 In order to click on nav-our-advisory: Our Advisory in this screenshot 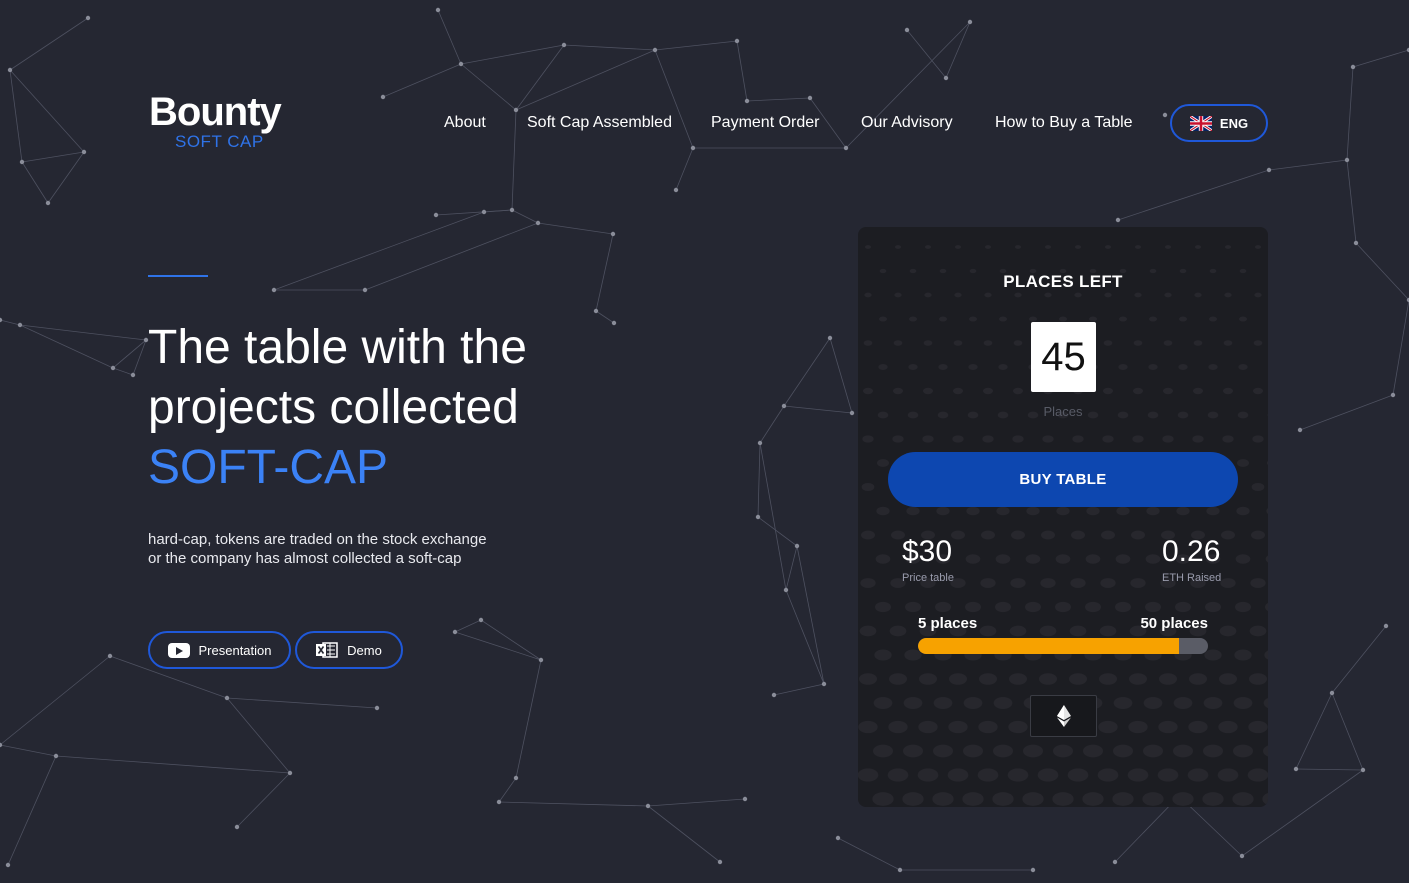, I will do `click(907, 123)`.